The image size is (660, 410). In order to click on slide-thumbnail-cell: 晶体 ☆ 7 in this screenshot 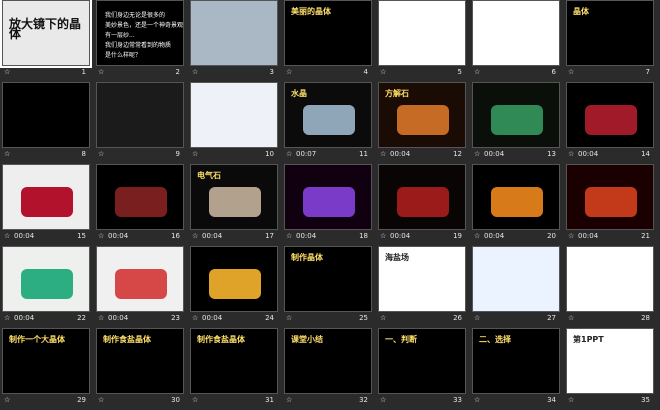, I will do `click(610, 40)`.